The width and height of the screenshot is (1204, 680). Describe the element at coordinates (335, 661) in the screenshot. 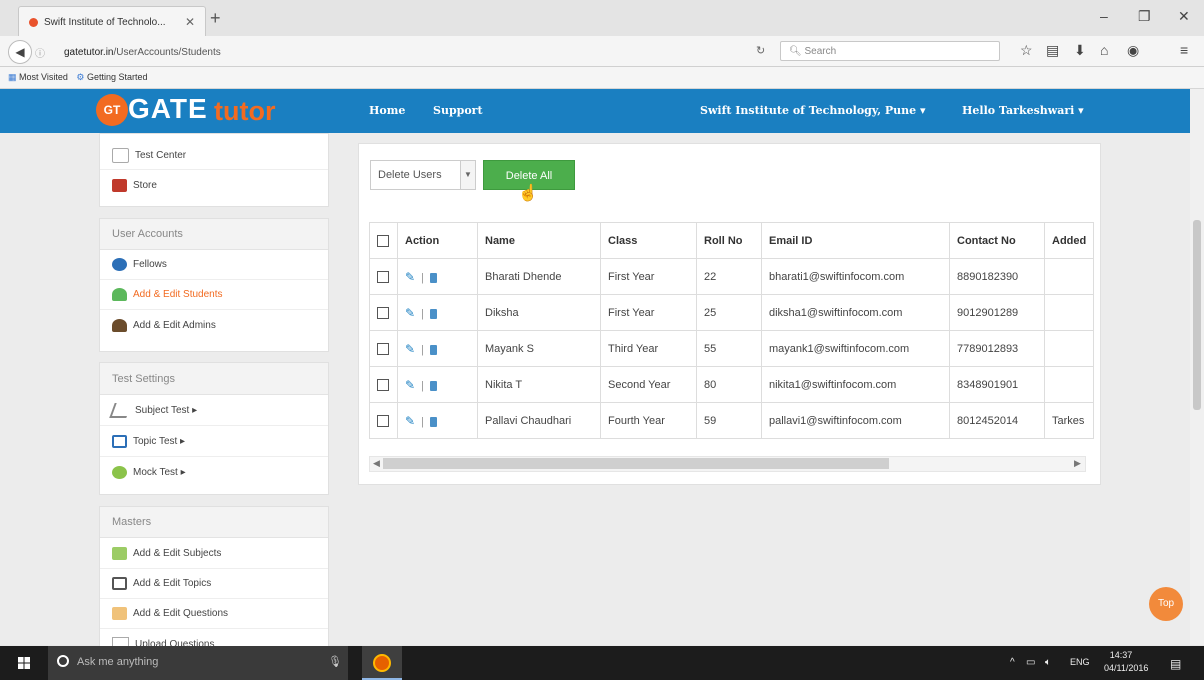

I see `microphone-icon: 🎙︎` at that location.